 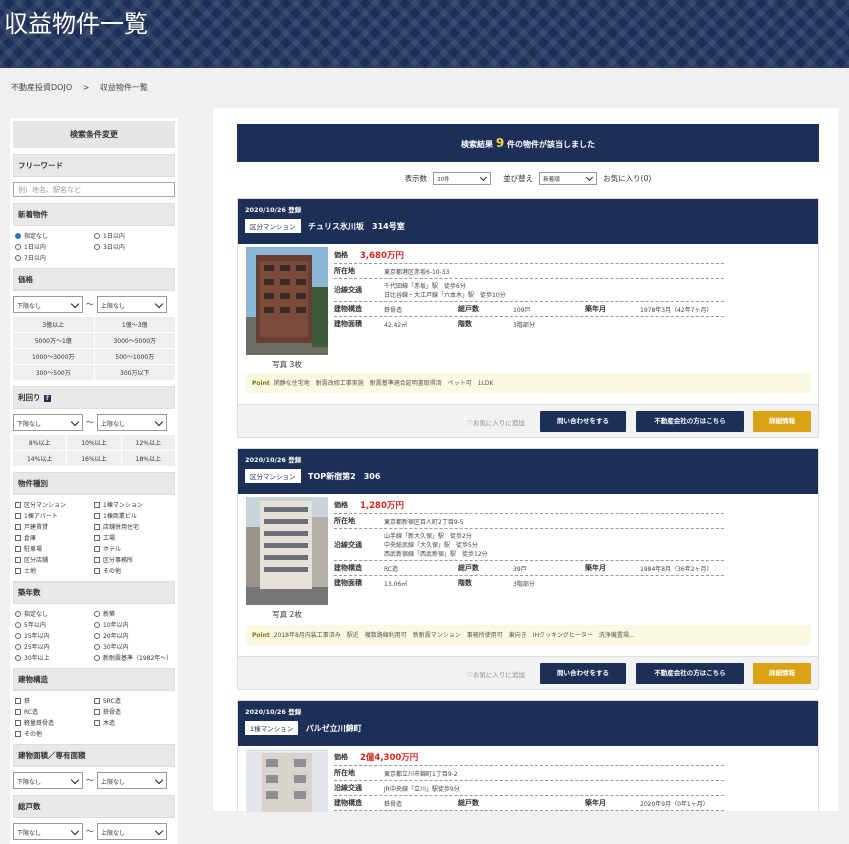 What do you see at coordinates (48, 304) in the screenshot?
I see `price-min-select: 下限なし` at bounding box center [48, 304].